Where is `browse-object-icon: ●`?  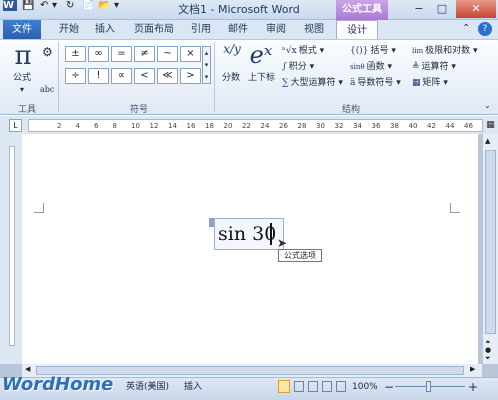 browse-object-icon: ● is located at coordinates (488, 350).